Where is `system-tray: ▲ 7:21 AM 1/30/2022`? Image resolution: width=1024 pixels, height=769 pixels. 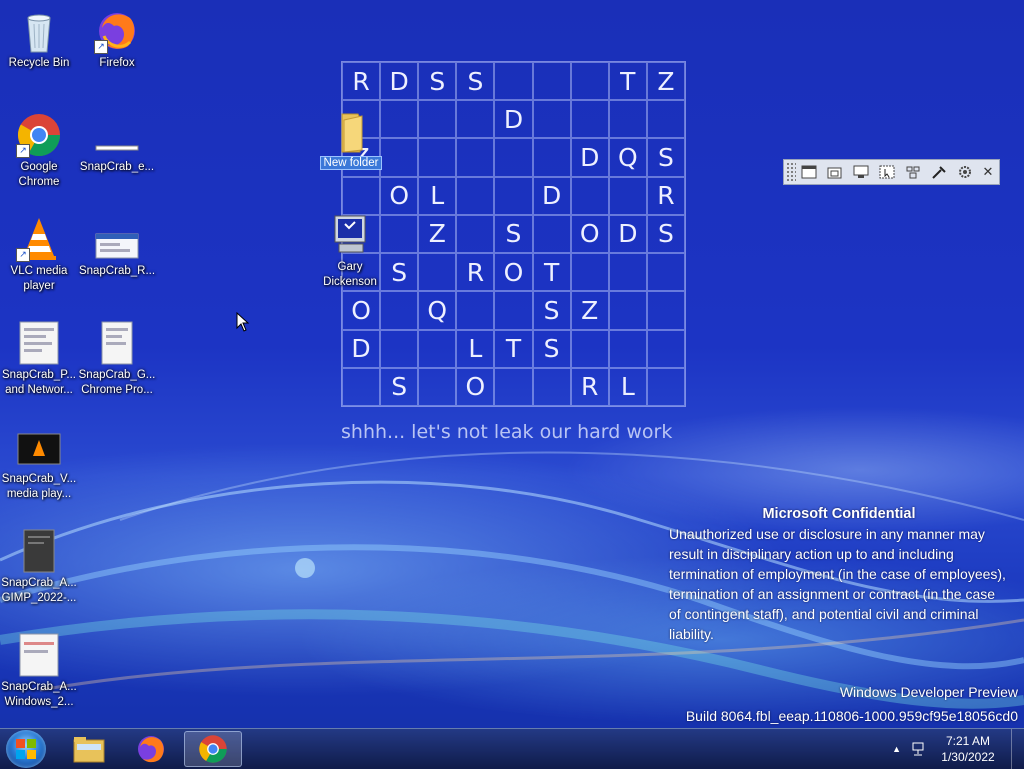 system-tray: ▲ 7:21 AM 1/30/2022 is located at coordinates (958, 749).